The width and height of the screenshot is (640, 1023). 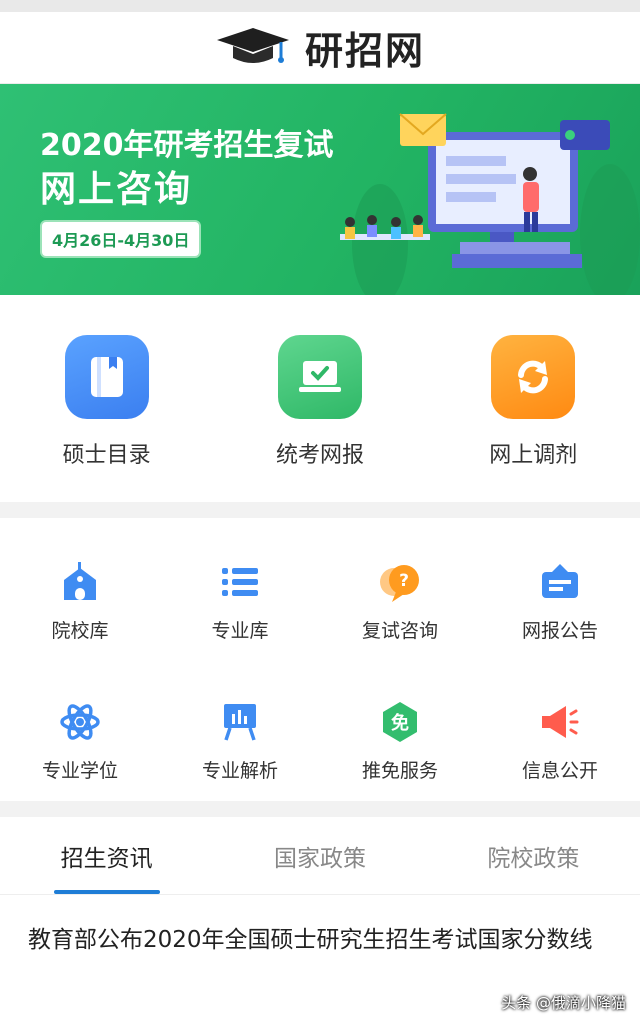 I want to click on app-header: 研招网, so click(x=320, y=48).